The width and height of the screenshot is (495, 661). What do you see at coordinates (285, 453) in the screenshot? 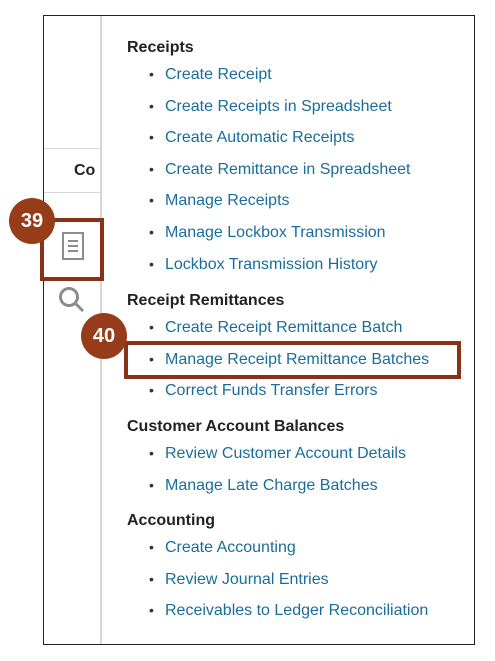
I see `menu-item-label: Review Customer Account Details` at bounding box center [285, 453].